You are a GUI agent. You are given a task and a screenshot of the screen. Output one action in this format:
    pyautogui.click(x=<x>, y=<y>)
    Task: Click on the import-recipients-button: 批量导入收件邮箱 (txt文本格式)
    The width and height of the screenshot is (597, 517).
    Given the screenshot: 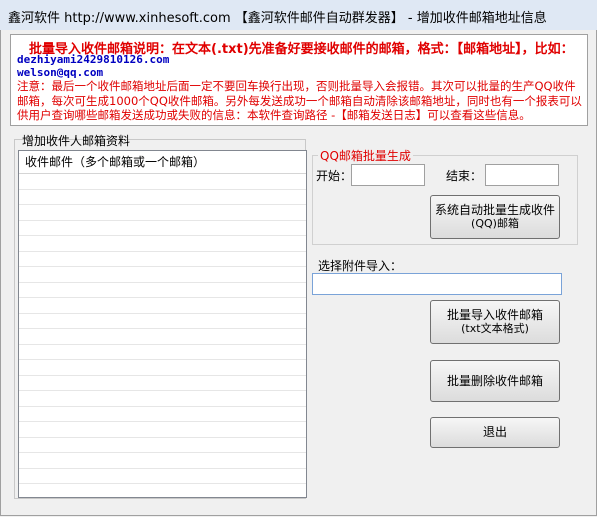 What is the action you would take?
    pyautogui.click(x=495, y=322)
    